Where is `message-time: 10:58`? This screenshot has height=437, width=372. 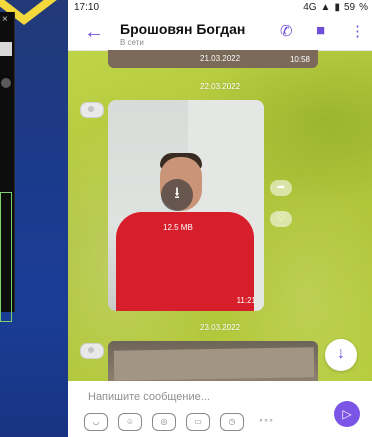 message-time: 10:58 is located at coordinates (299, 59).